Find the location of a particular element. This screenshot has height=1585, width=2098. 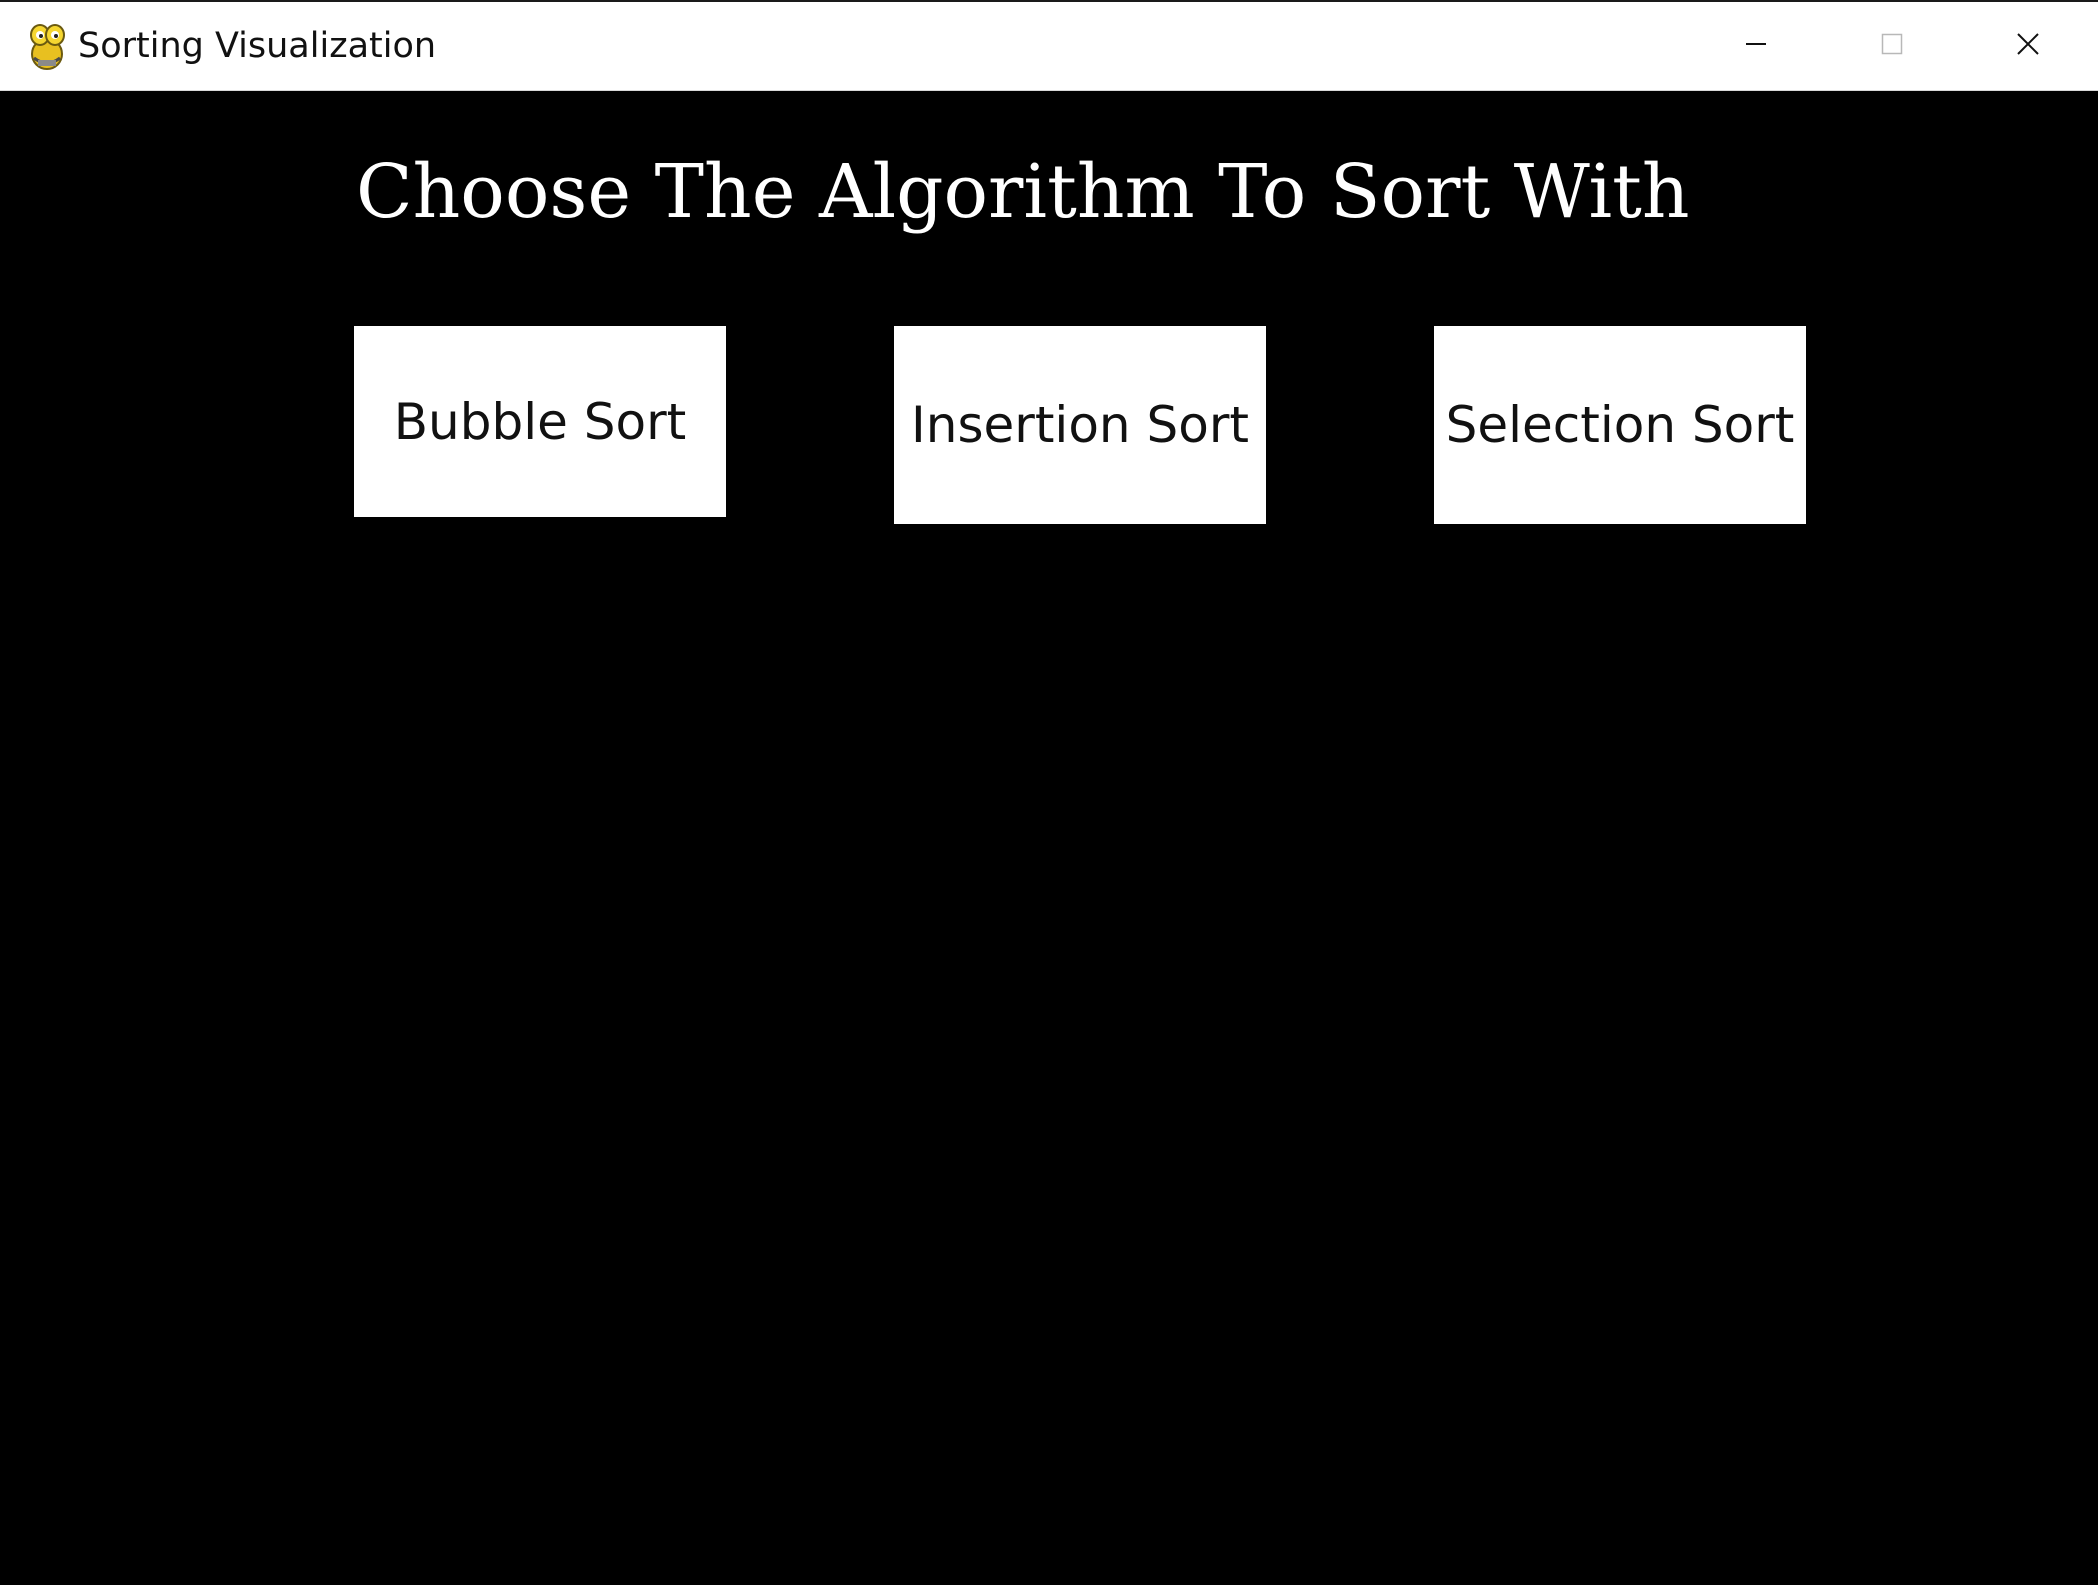

close-button is located at coordinates (2028, 46).